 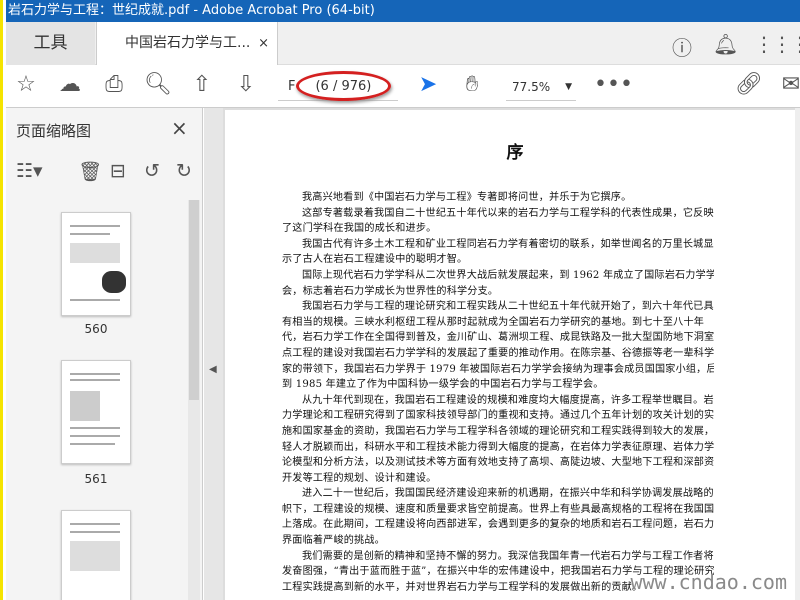 I want to click on site-watermark: www.cndao.com, so click(x=708, y=582).